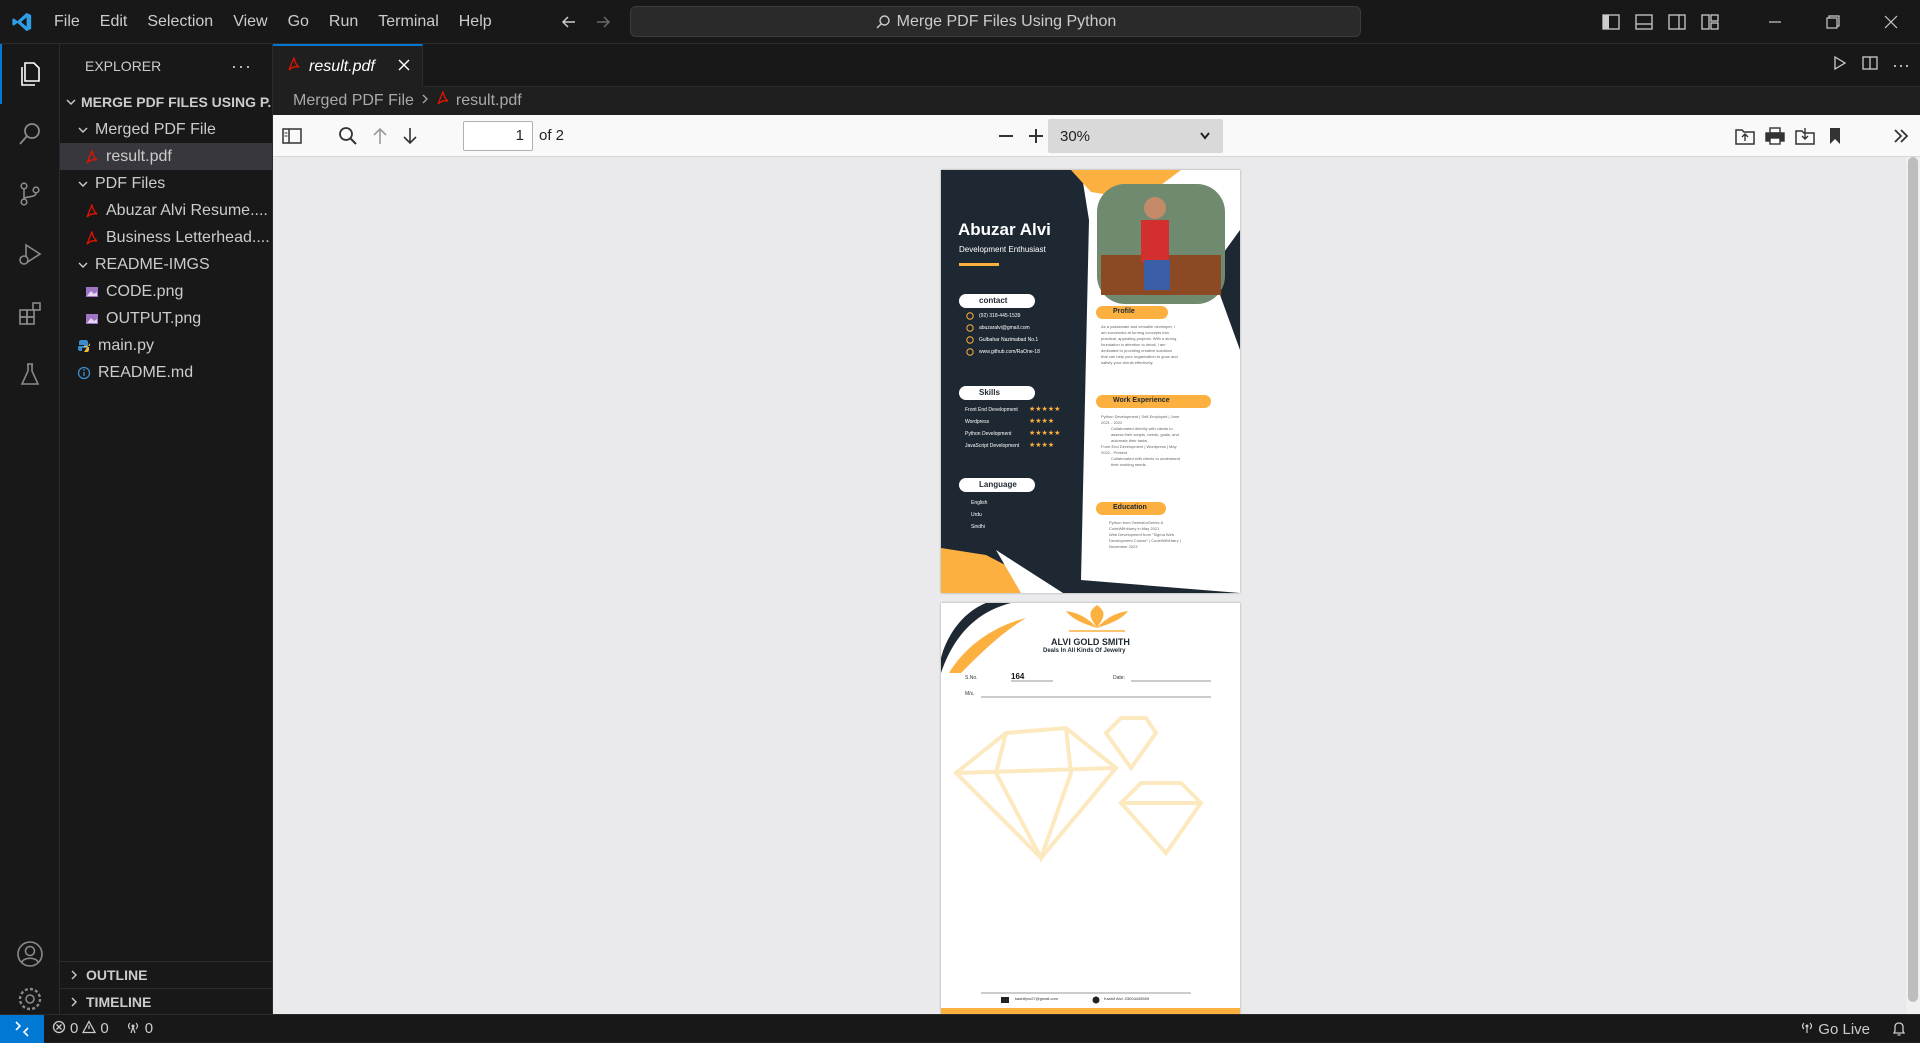 The height and width of the screenshot is (1043, 1920). What do you see at coordinates (180, 22) in the screenshot?
I see `menu-selection: Selection` at bounding box center [180, 22].